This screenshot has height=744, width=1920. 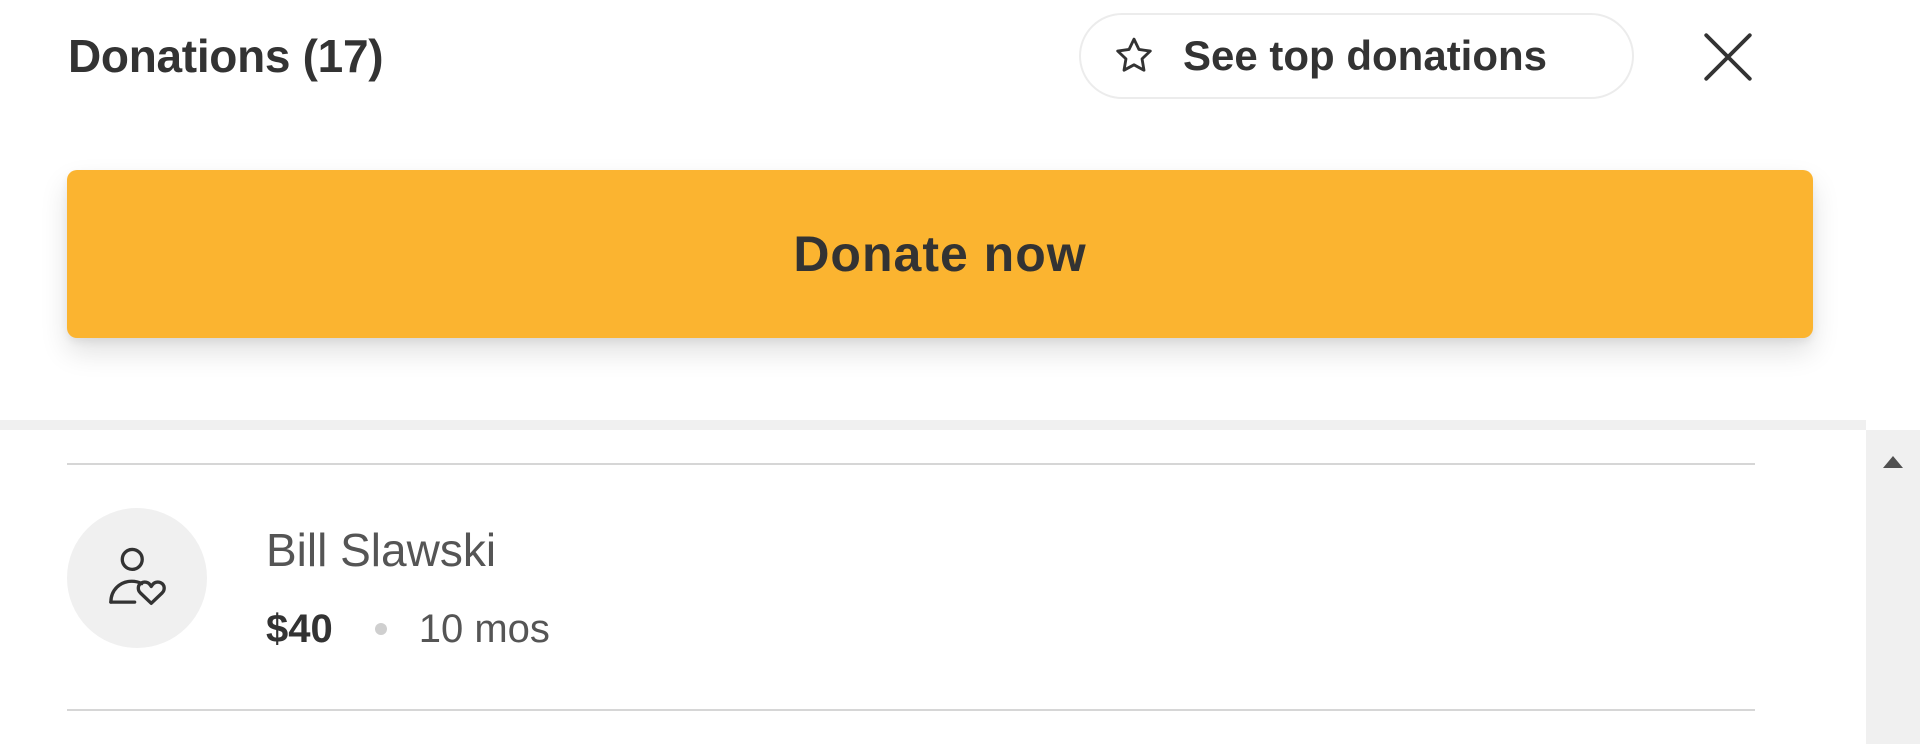 I want to click on close-button, so click(x=1728, y=59).